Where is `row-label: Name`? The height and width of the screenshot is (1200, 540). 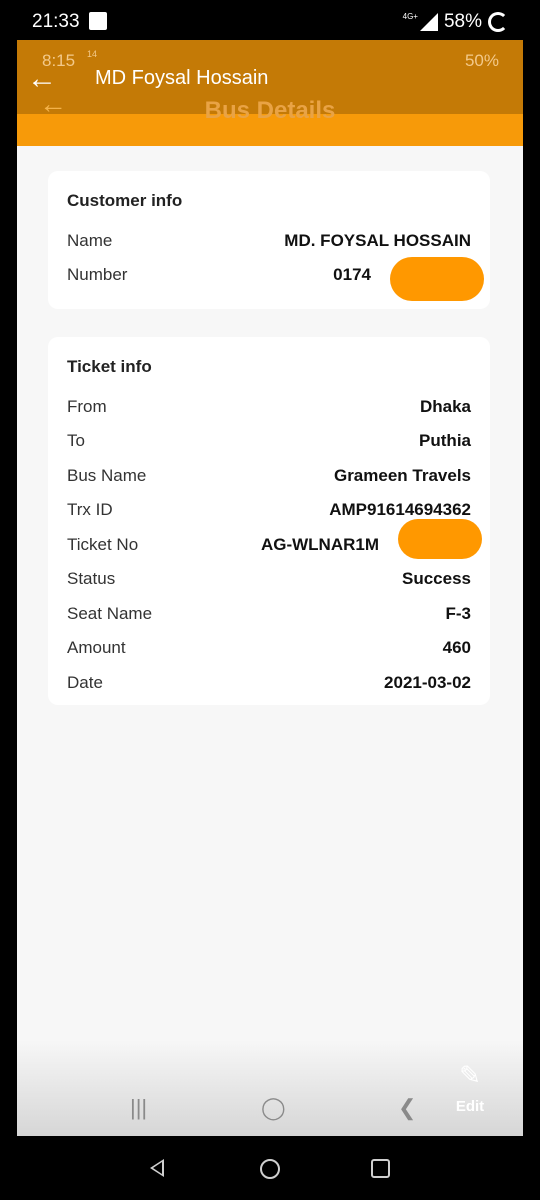
row-label: Name is located at coordinates (90, 240).